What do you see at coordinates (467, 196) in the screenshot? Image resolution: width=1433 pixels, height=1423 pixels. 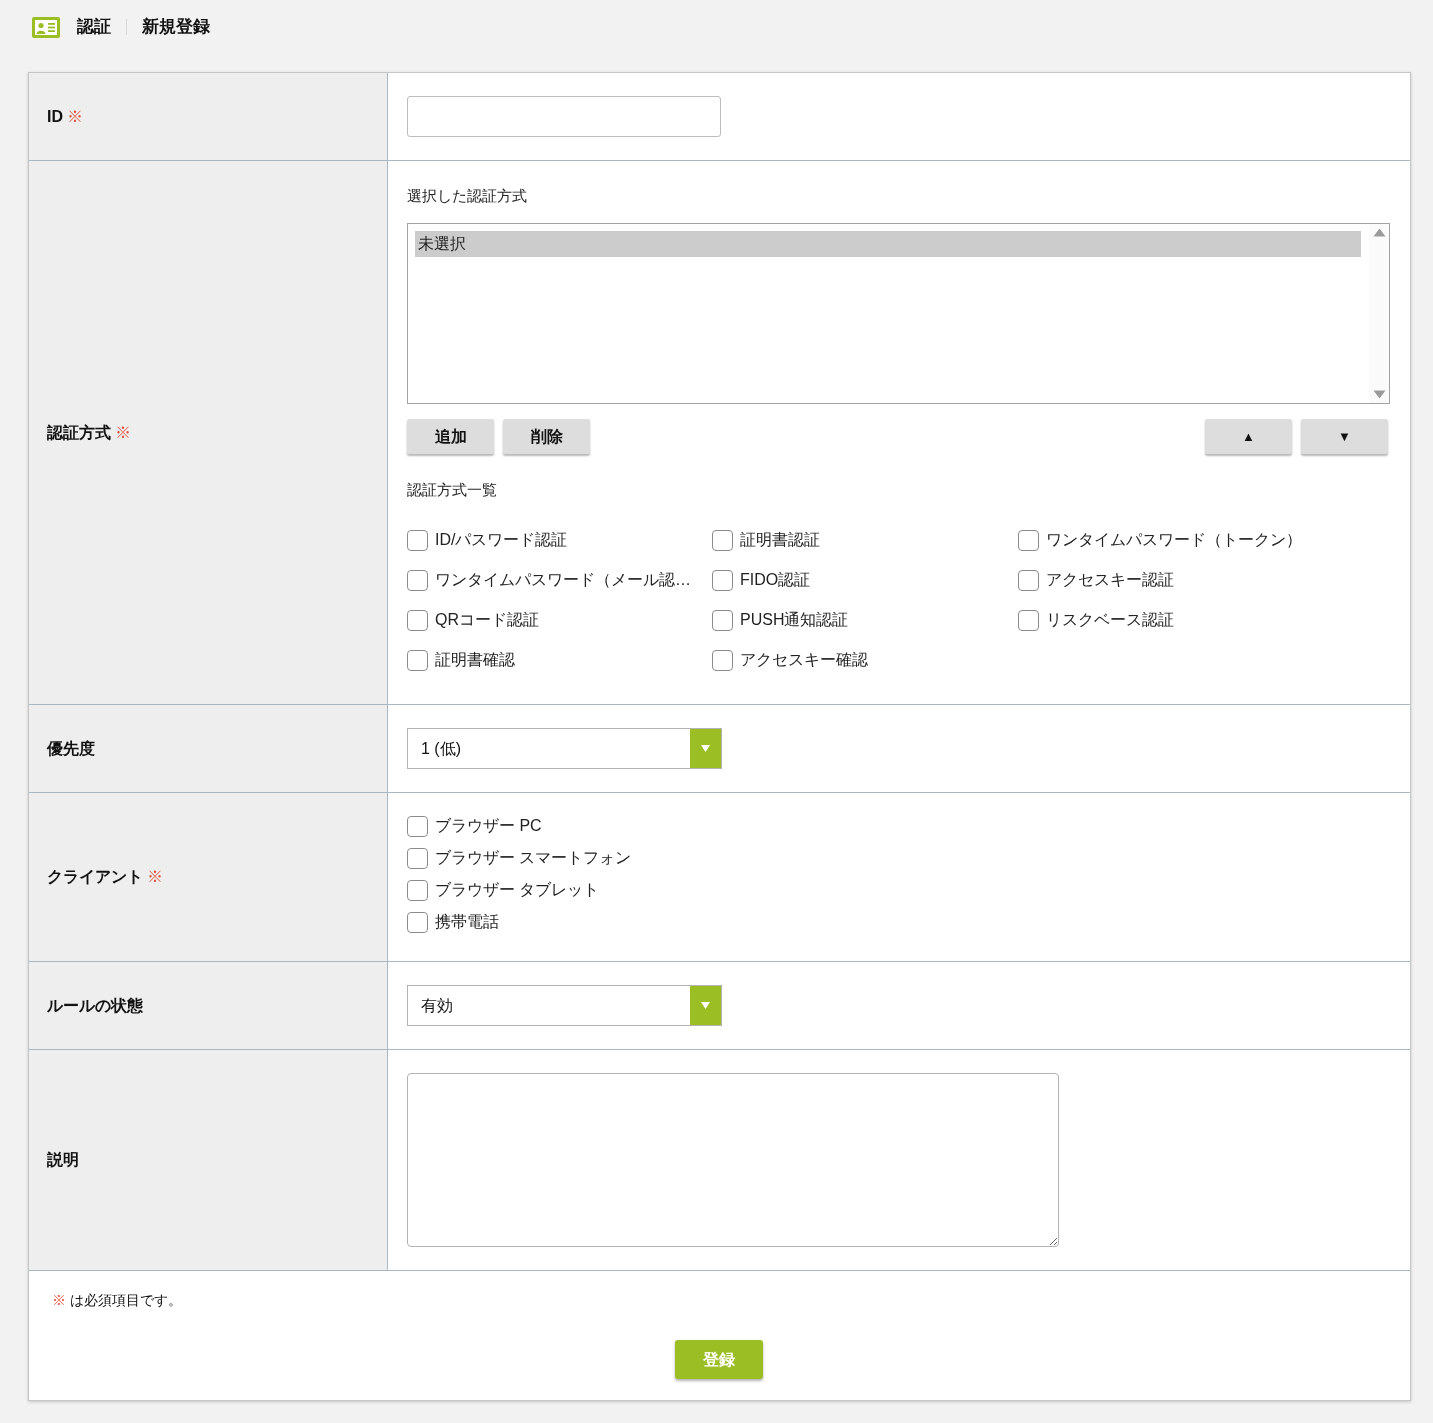 I see `section-caption: 選択した認証方式` at bounding box center [467, 196].